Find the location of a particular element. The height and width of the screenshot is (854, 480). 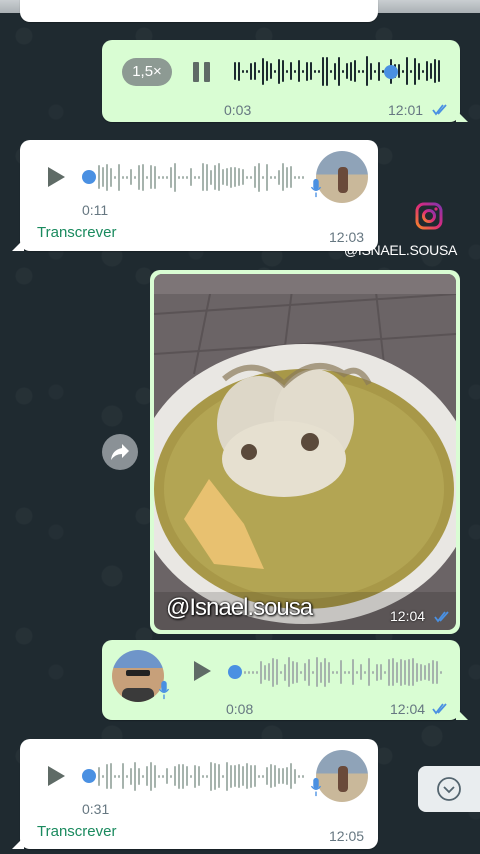

voice-message-out-1: 1,5× 0:03 12:01 is located at coordinates (285, 81).